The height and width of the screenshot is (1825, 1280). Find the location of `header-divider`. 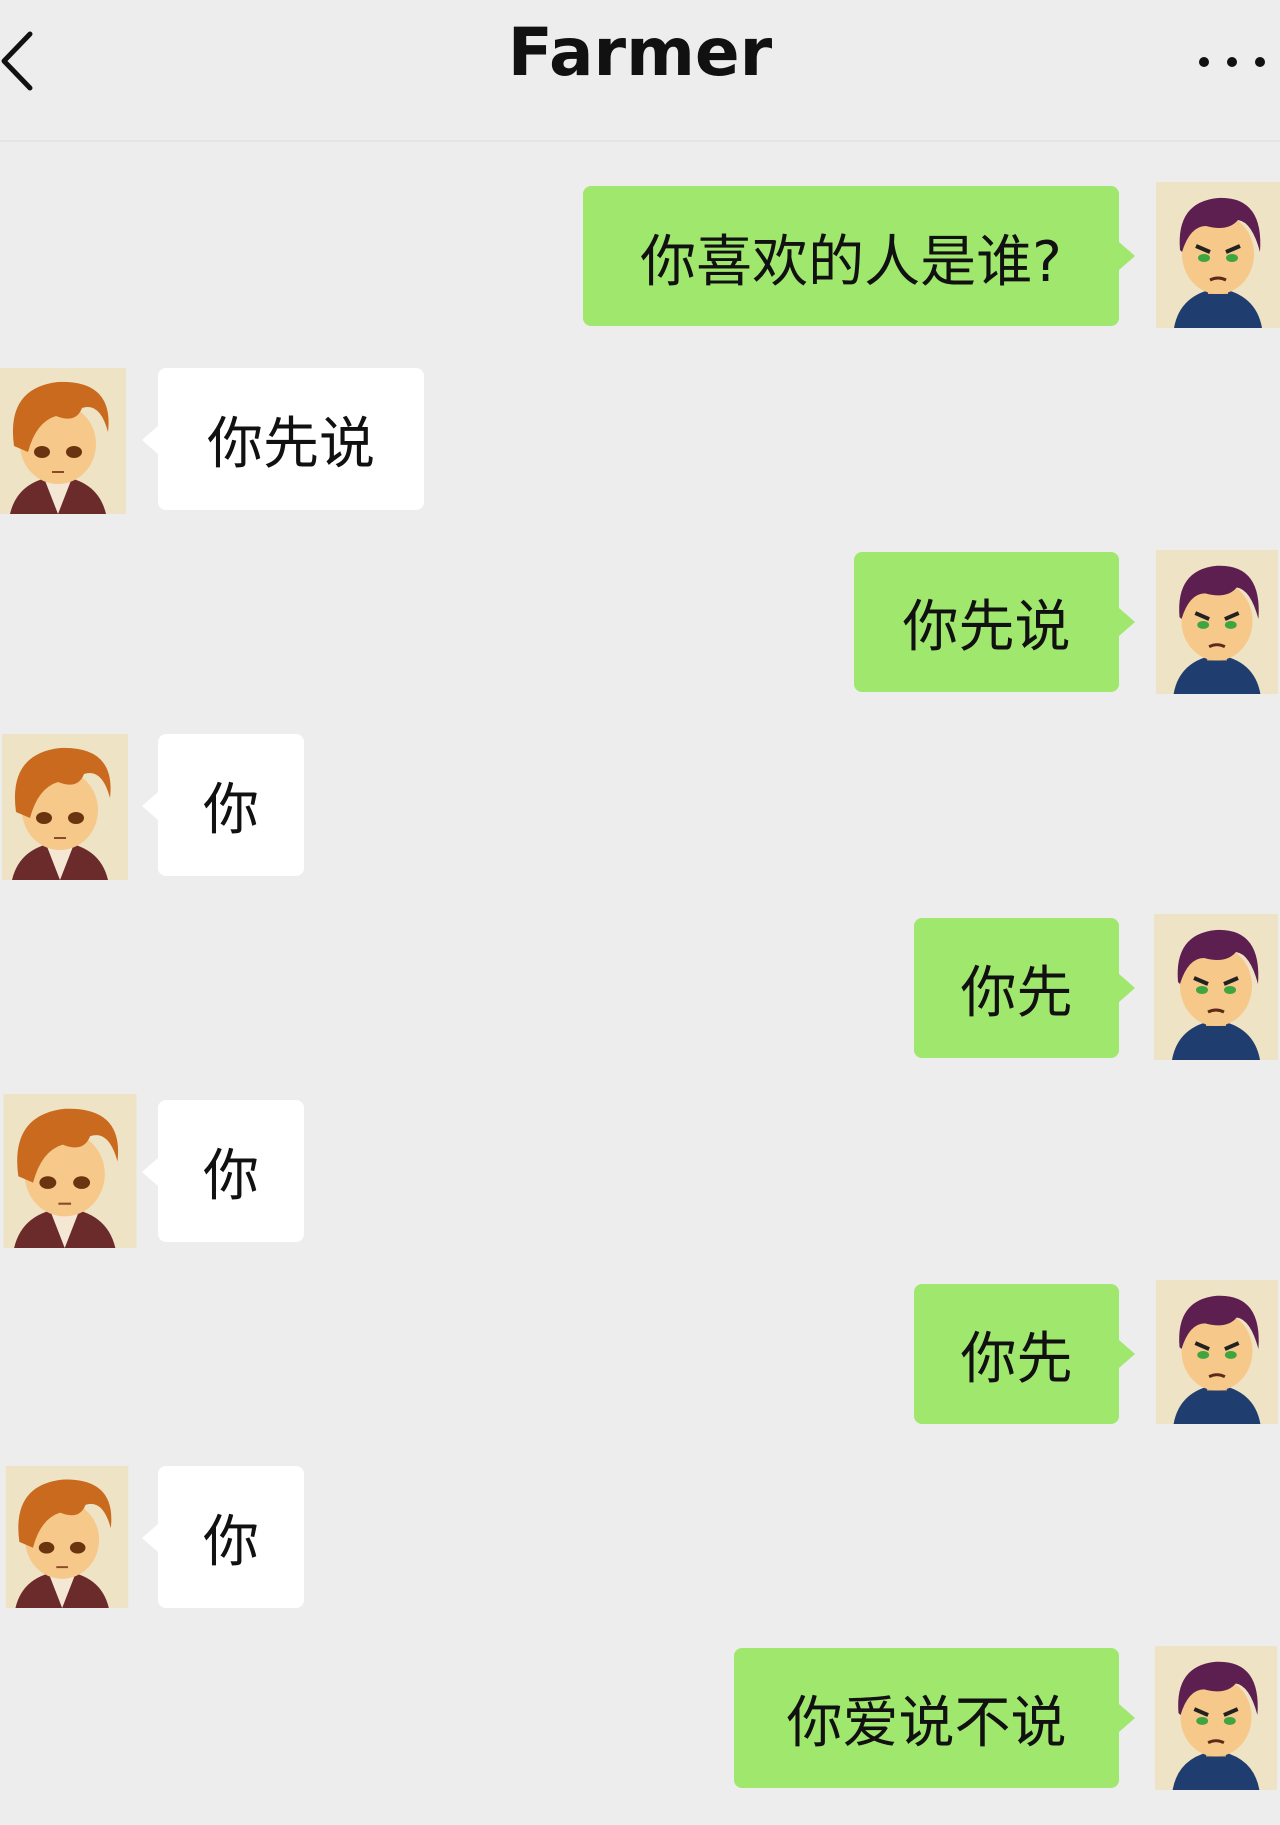

header-divider is located at coordinates (640, 141).